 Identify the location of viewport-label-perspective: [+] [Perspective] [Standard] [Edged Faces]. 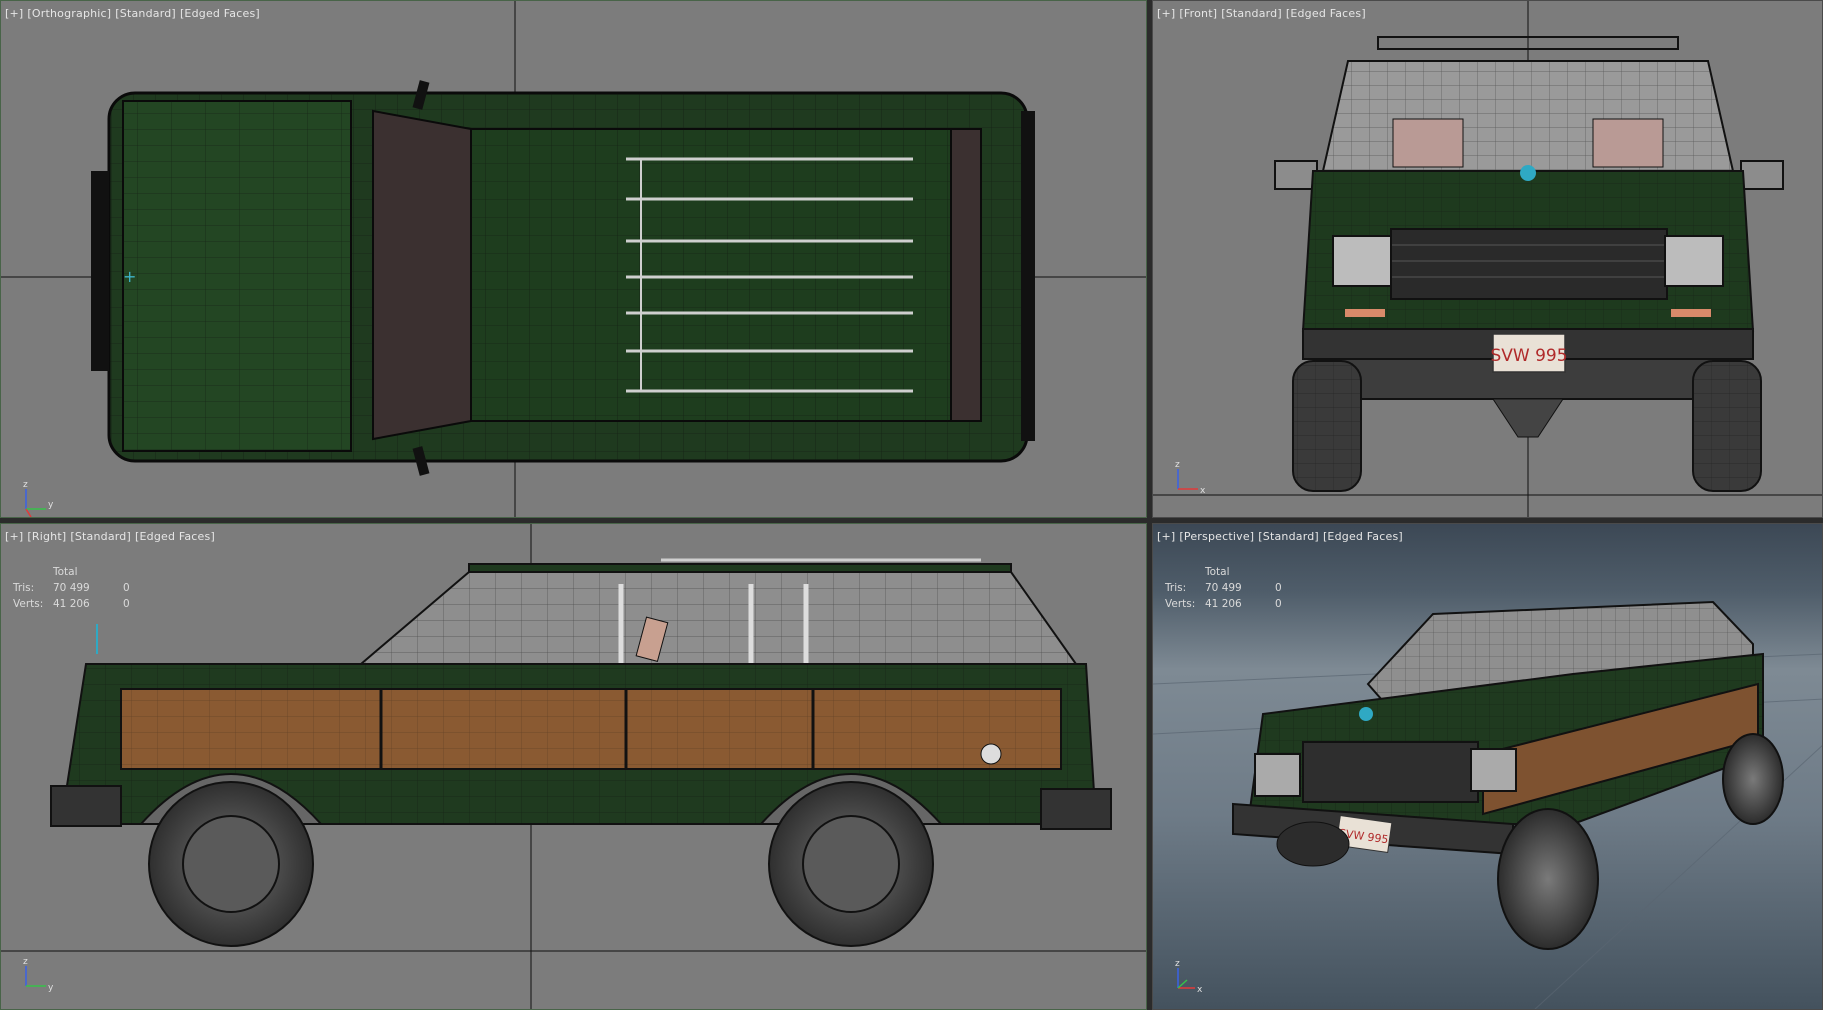
(1282, 536).